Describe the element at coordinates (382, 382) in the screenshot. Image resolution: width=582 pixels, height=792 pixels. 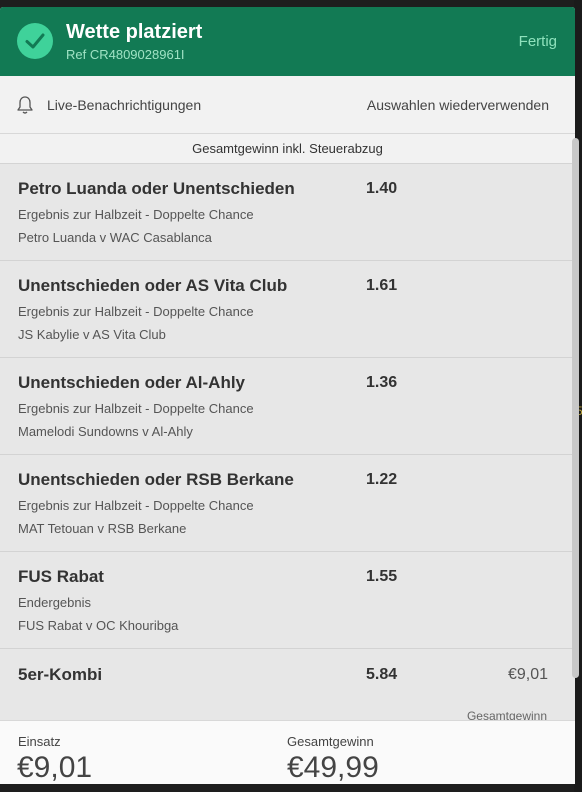
I see `selection-odds: 1.36` at that location.